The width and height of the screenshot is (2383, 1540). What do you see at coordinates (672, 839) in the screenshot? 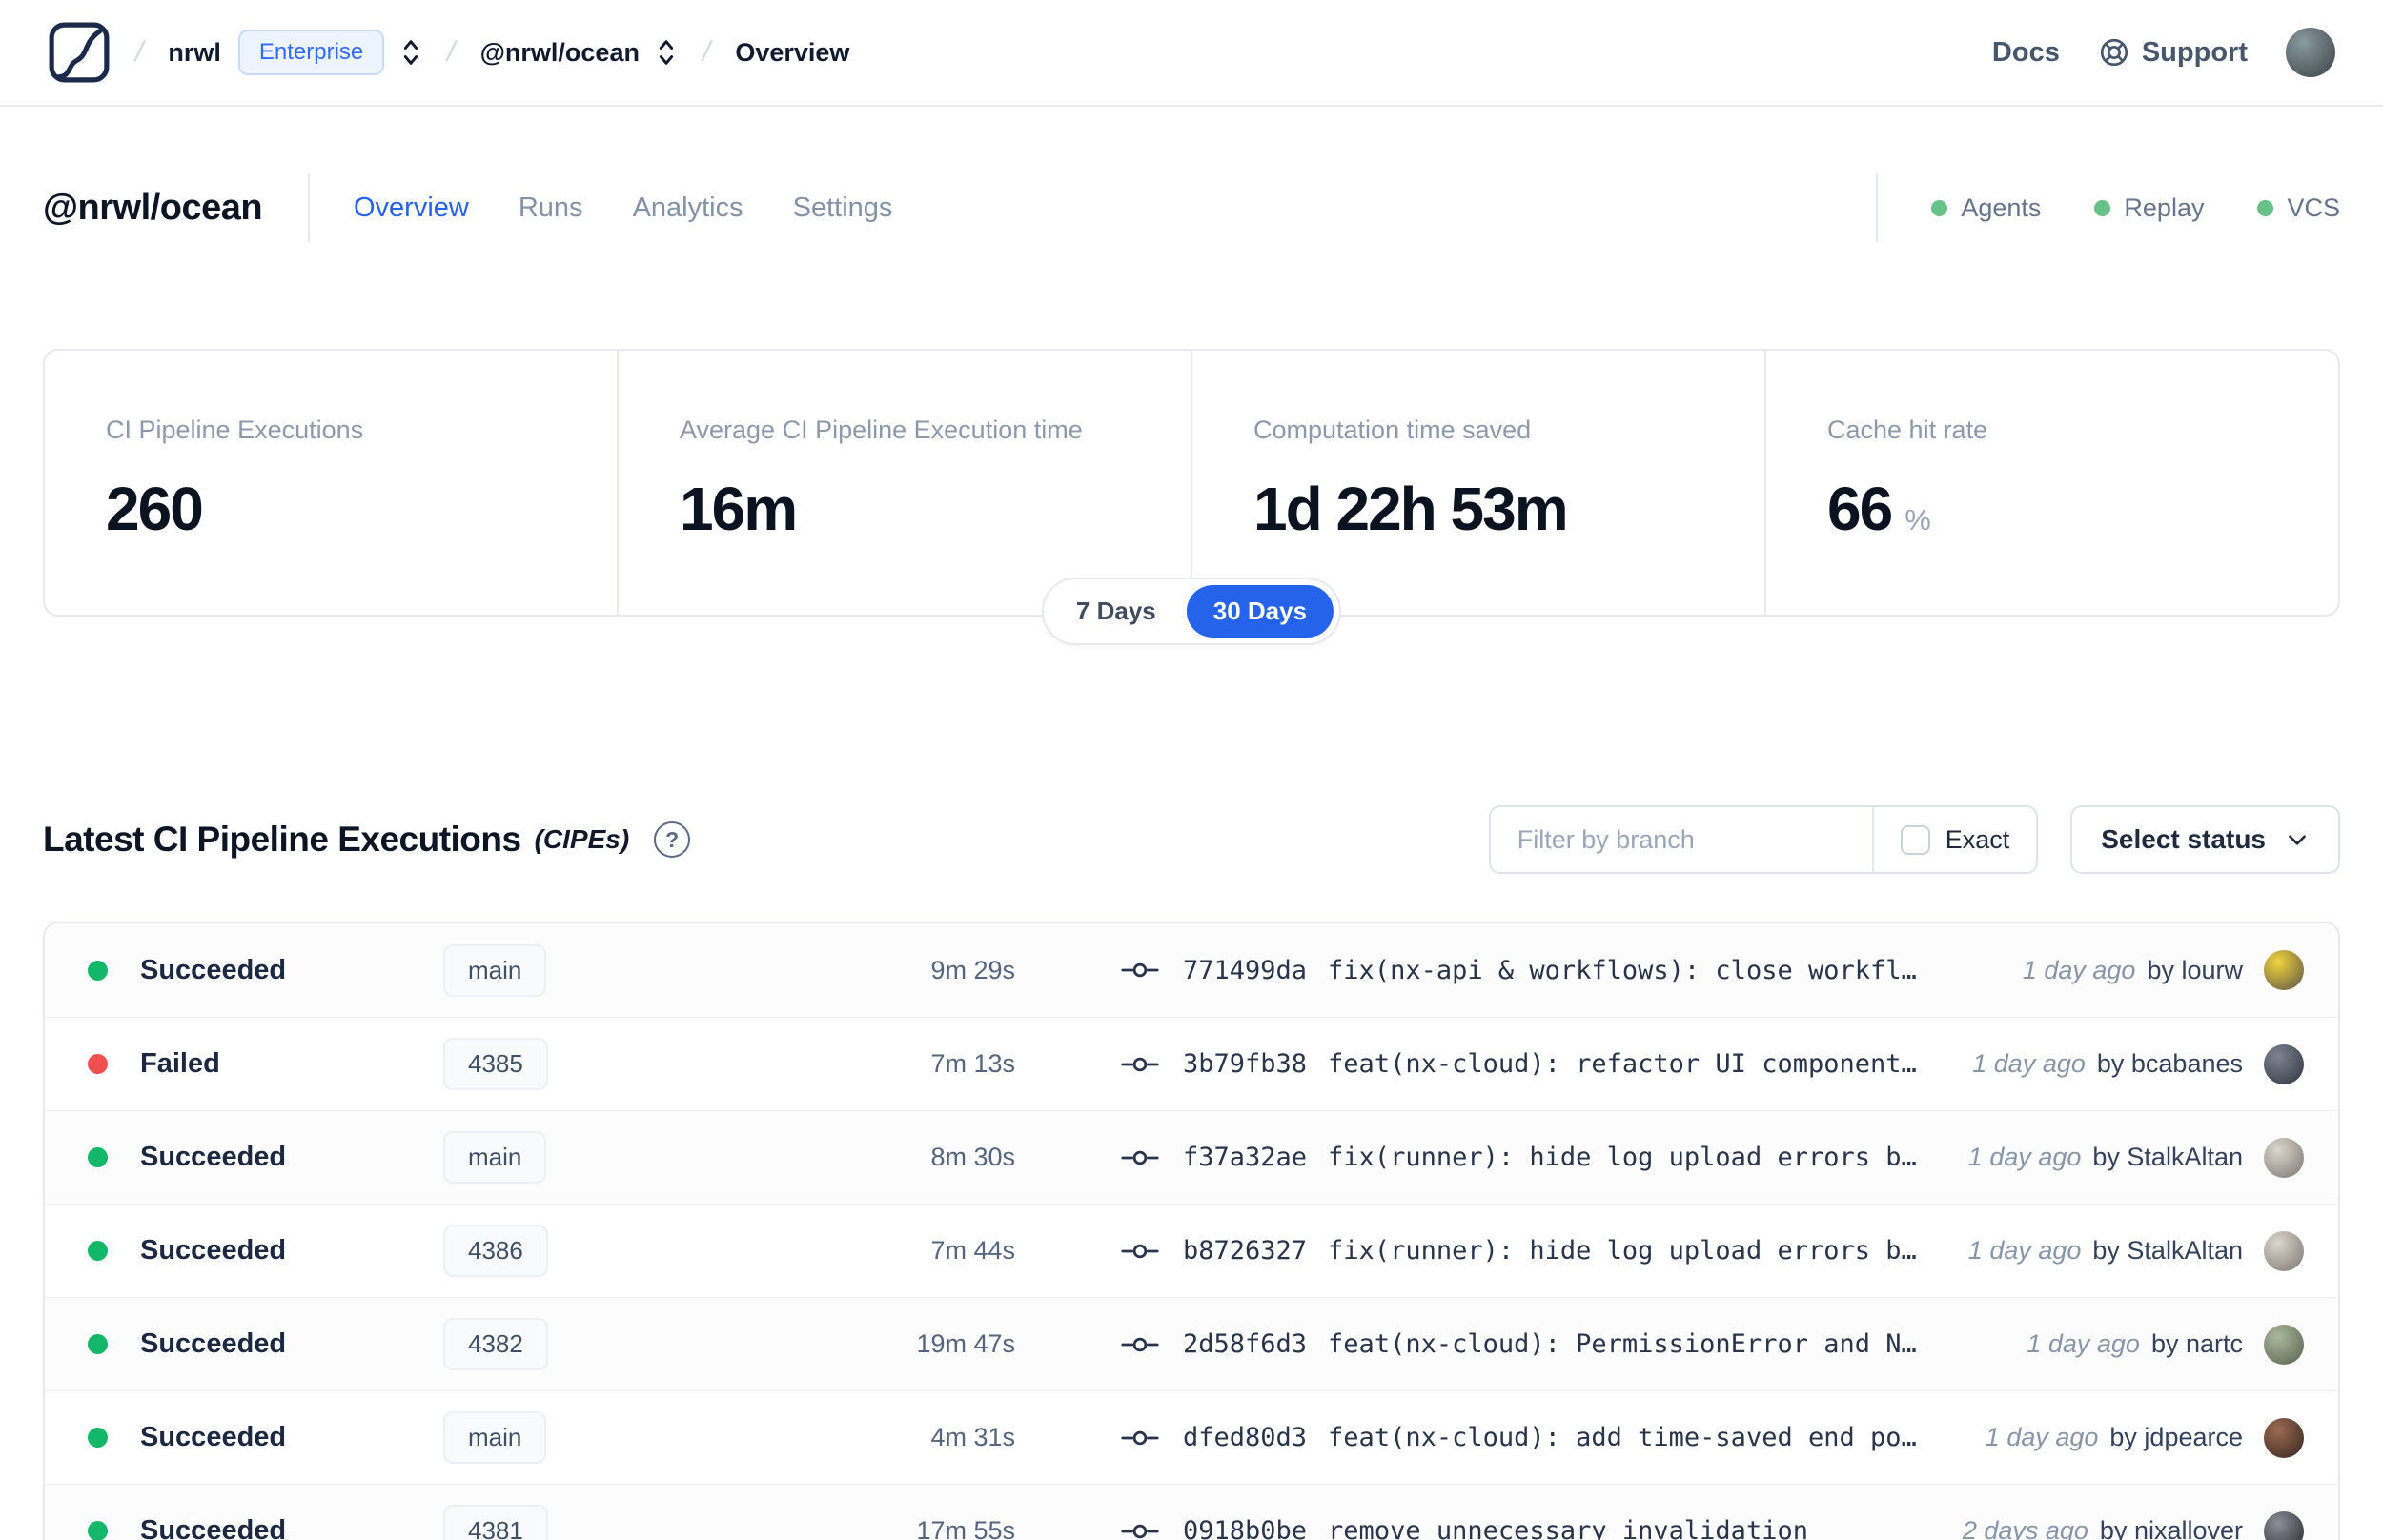
I see `help-icon: ?` at bounding box center [672, 839].